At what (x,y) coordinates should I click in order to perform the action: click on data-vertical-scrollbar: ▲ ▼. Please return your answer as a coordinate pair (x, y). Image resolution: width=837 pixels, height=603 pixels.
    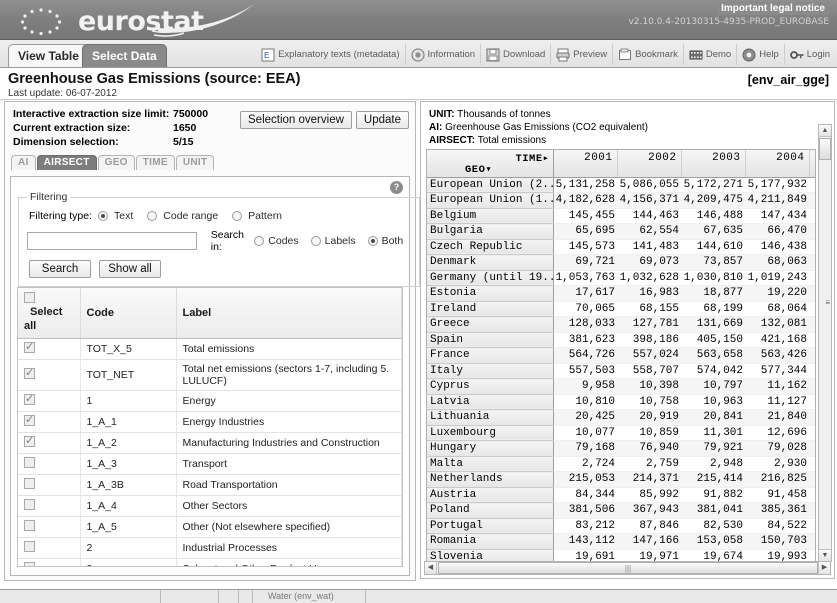
    Looking at the image, I should click on (825, 343).